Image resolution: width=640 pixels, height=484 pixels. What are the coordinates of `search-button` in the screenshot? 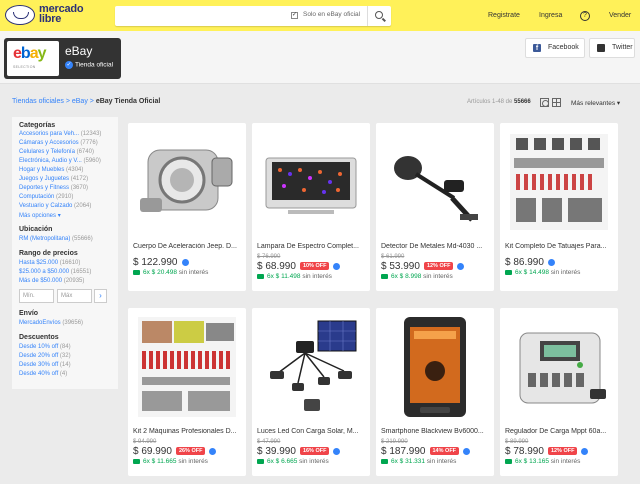 It's located at (379, 16).